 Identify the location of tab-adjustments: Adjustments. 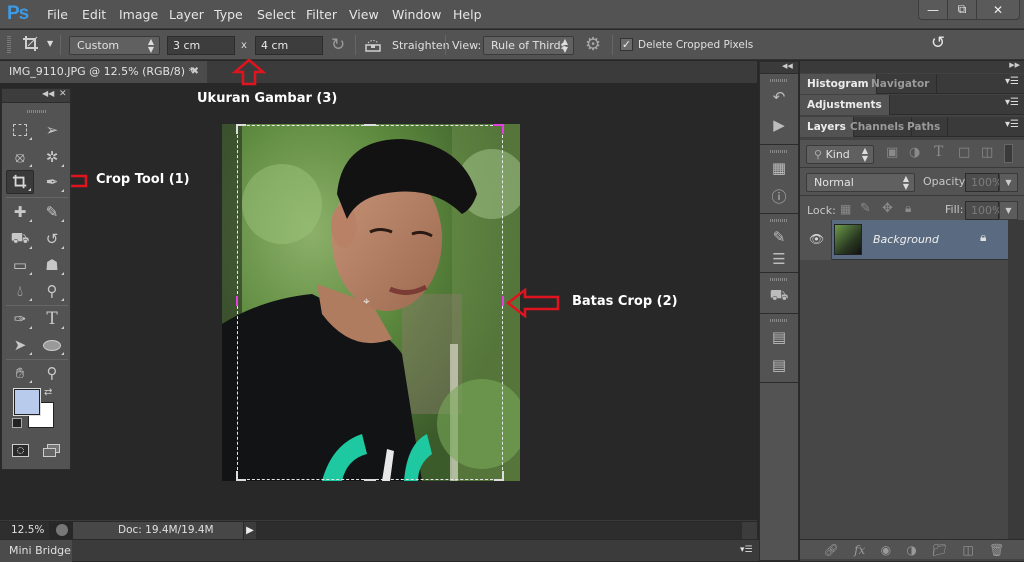
(845, 105).